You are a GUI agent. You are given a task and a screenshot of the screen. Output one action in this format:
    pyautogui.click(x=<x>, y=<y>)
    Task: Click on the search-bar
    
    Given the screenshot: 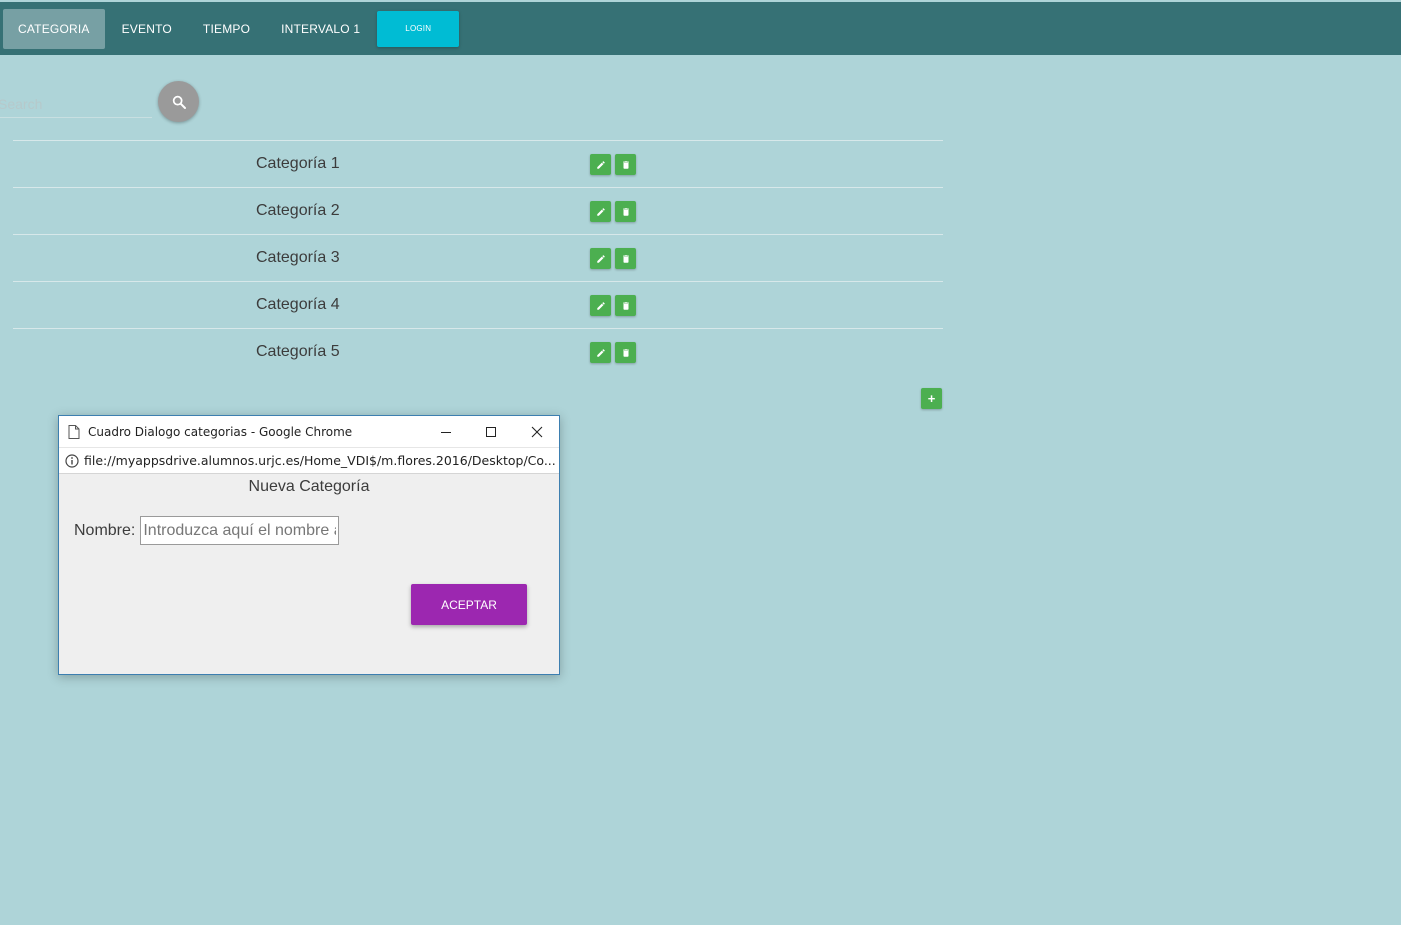 What is the action you would take?
    pyautogui.click(x=100, y=102)
    